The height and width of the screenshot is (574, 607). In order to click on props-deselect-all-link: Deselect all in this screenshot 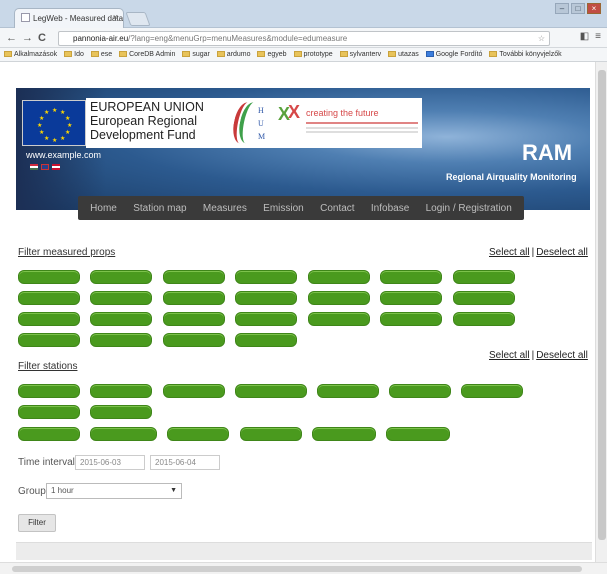, I will do `click(562, 252)`.